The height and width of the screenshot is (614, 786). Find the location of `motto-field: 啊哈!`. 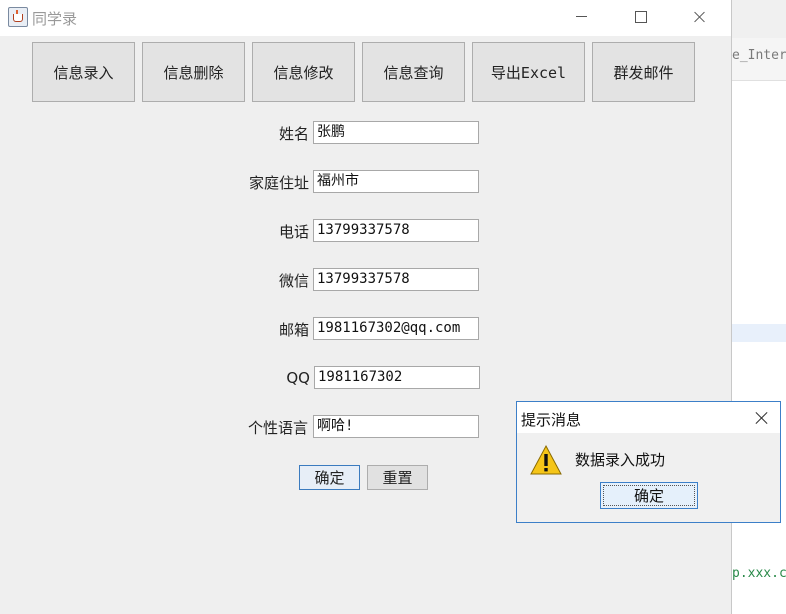

motto-field: 啊哈! is located at coordinates (396, 426).